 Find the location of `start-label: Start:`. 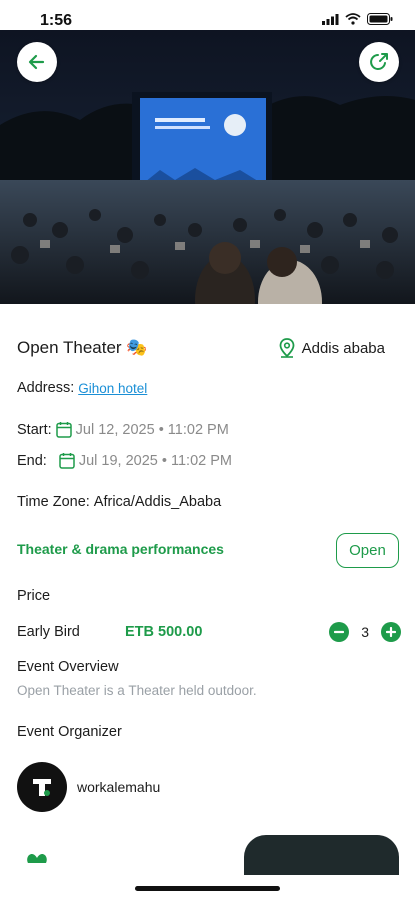

start-label: Start: is located at coordinates (34, 429).